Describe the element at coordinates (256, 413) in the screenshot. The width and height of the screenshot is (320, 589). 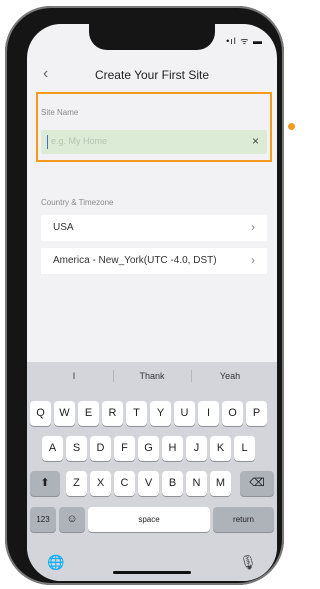
I see `key-p: P` at that location.